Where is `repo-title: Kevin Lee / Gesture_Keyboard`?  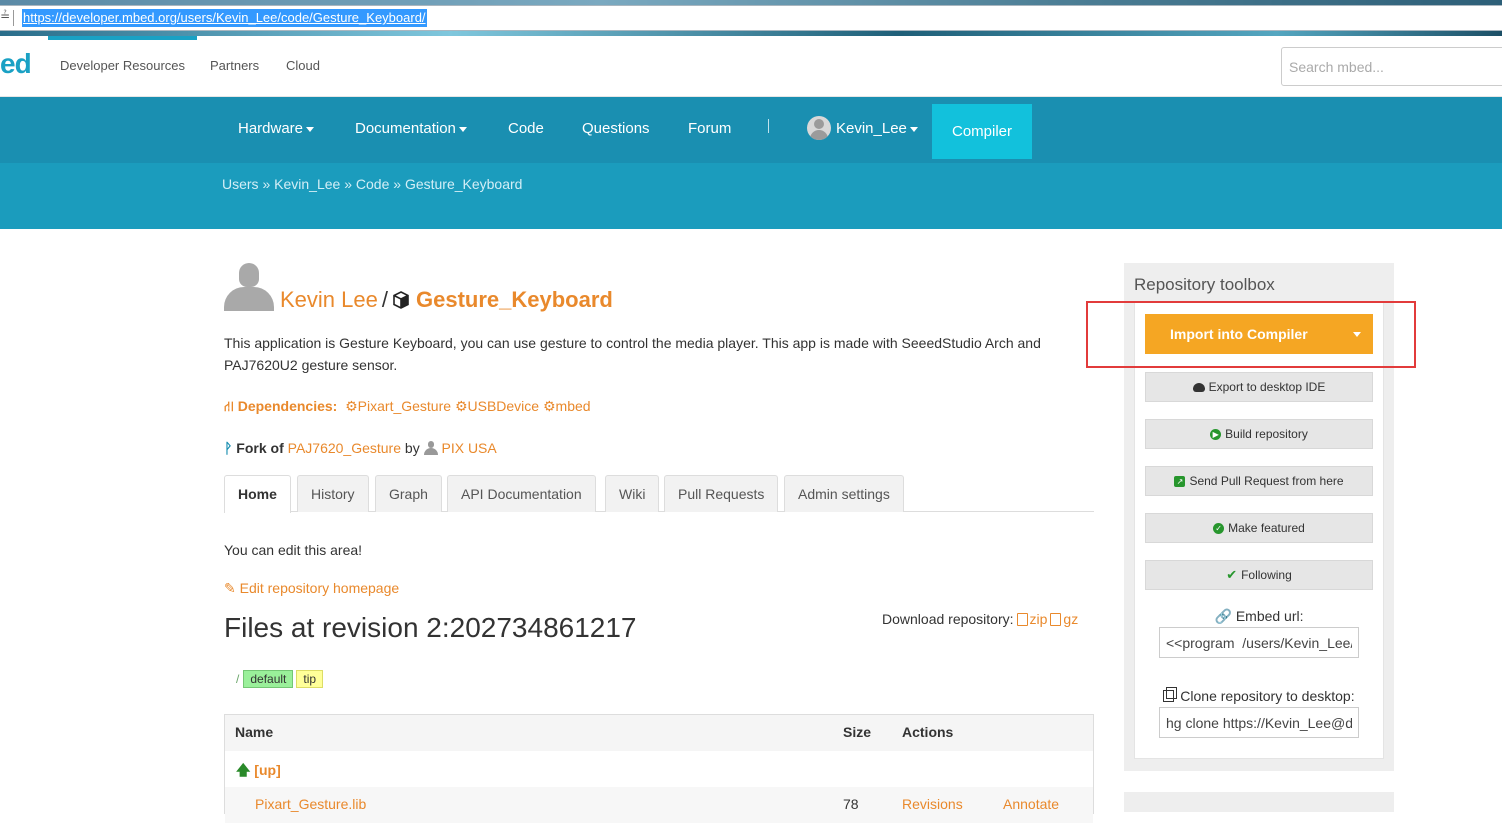 repo-title: Kevin Lee / Gesture_Keyboard is located at coordinates (446, 300).